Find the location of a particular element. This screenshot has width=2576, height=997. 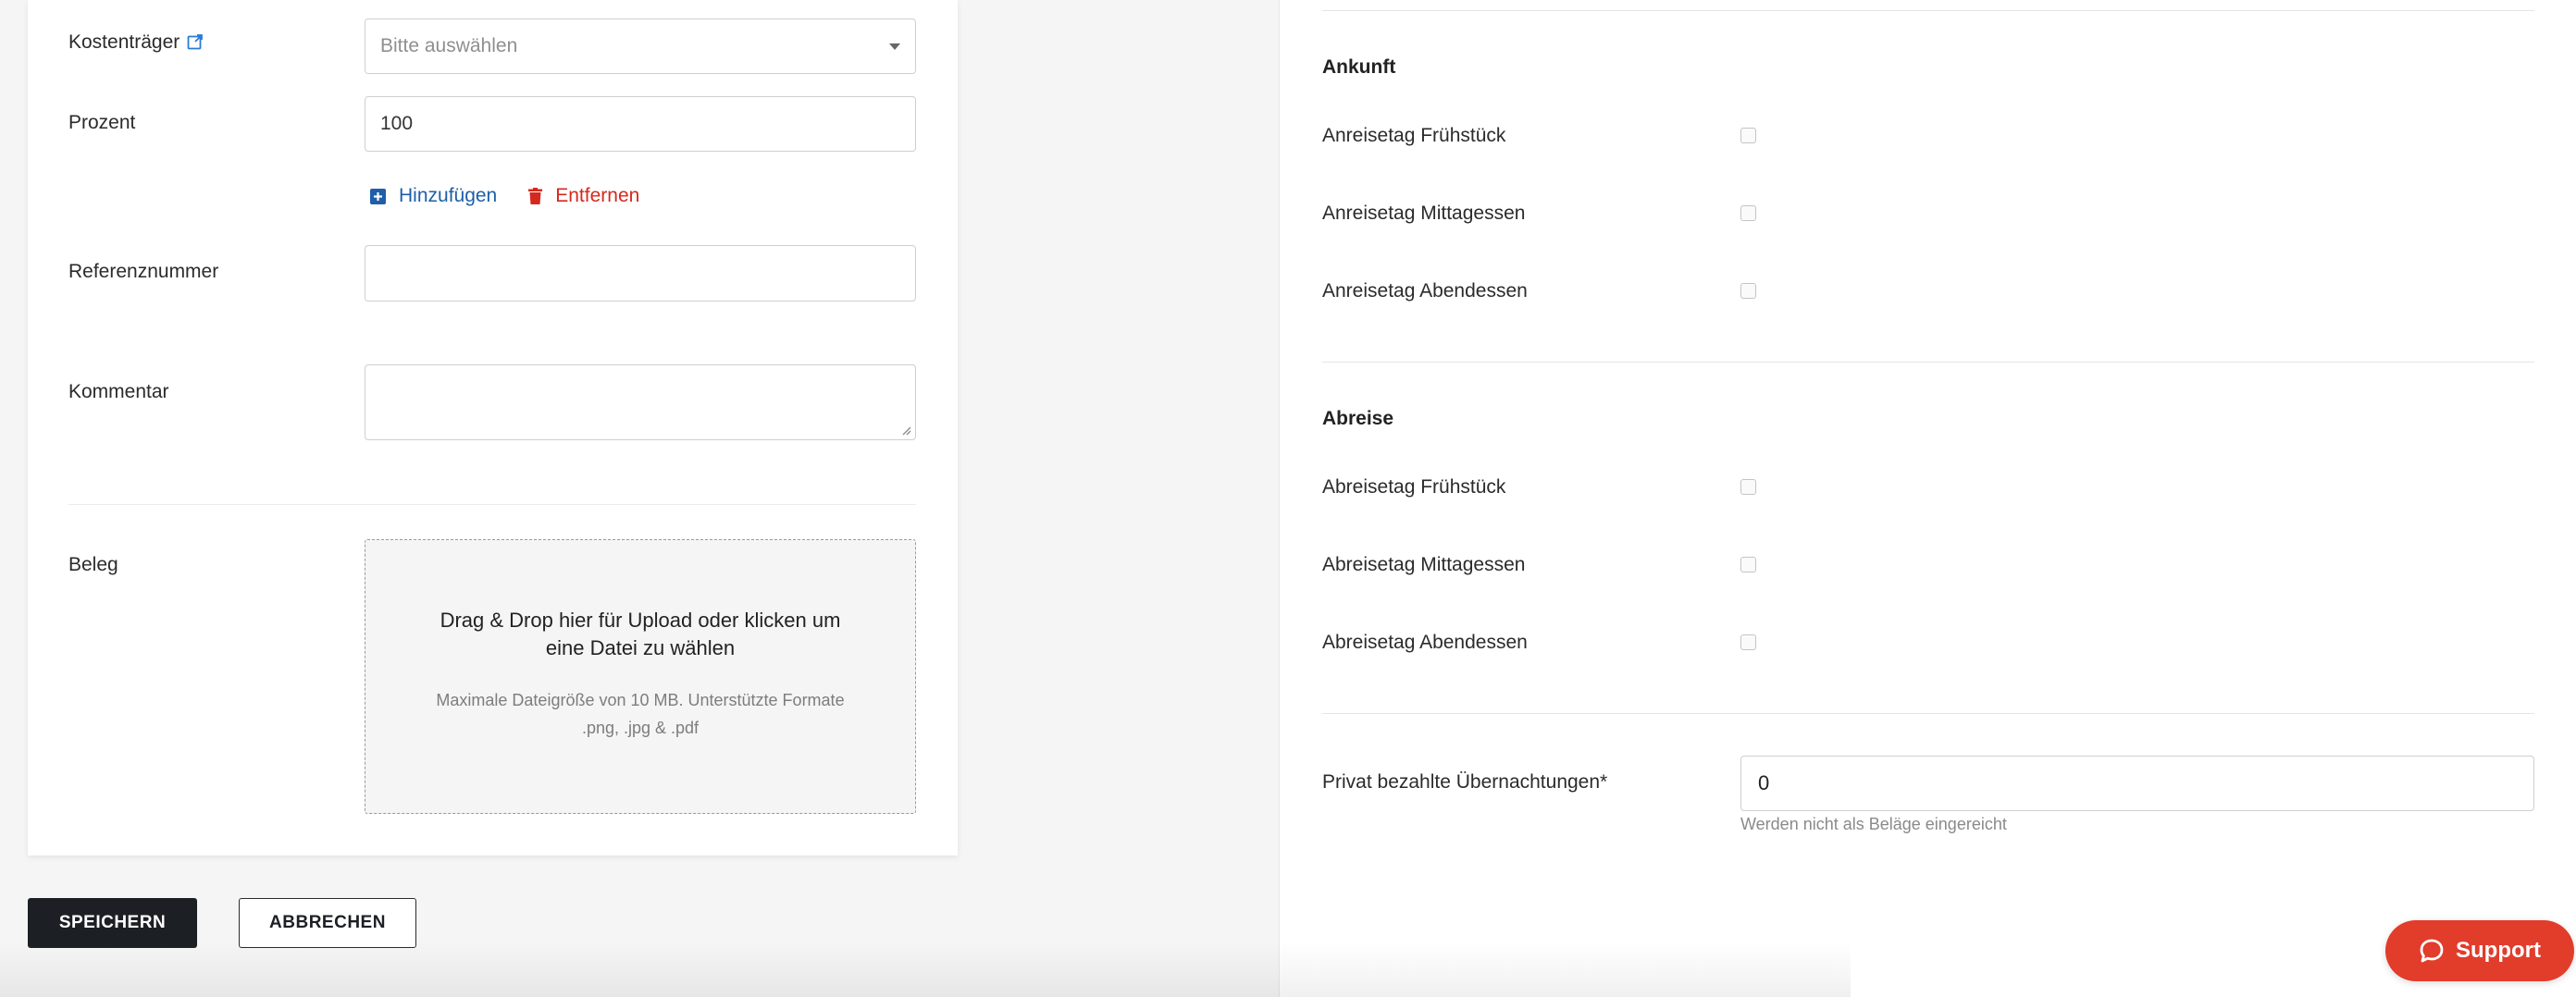

kostentraeger-label: Kostenträger is located at coordinates (136, 42).